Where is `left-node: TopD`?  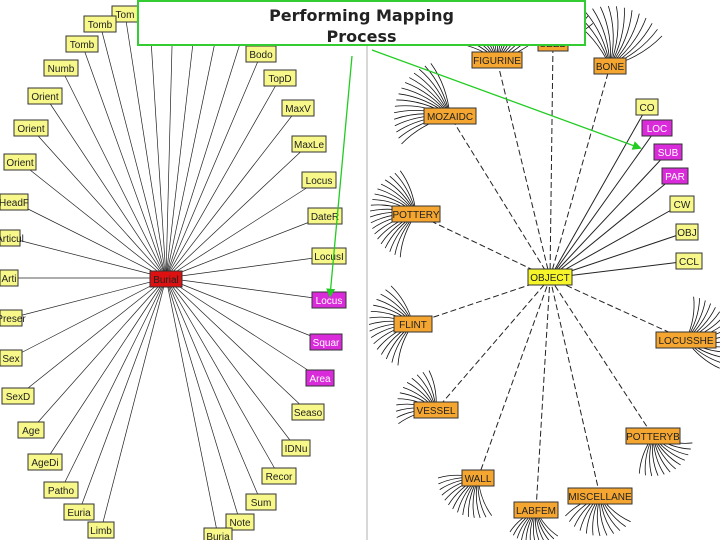 left-node: TopD is located at coordinates (280, 78).